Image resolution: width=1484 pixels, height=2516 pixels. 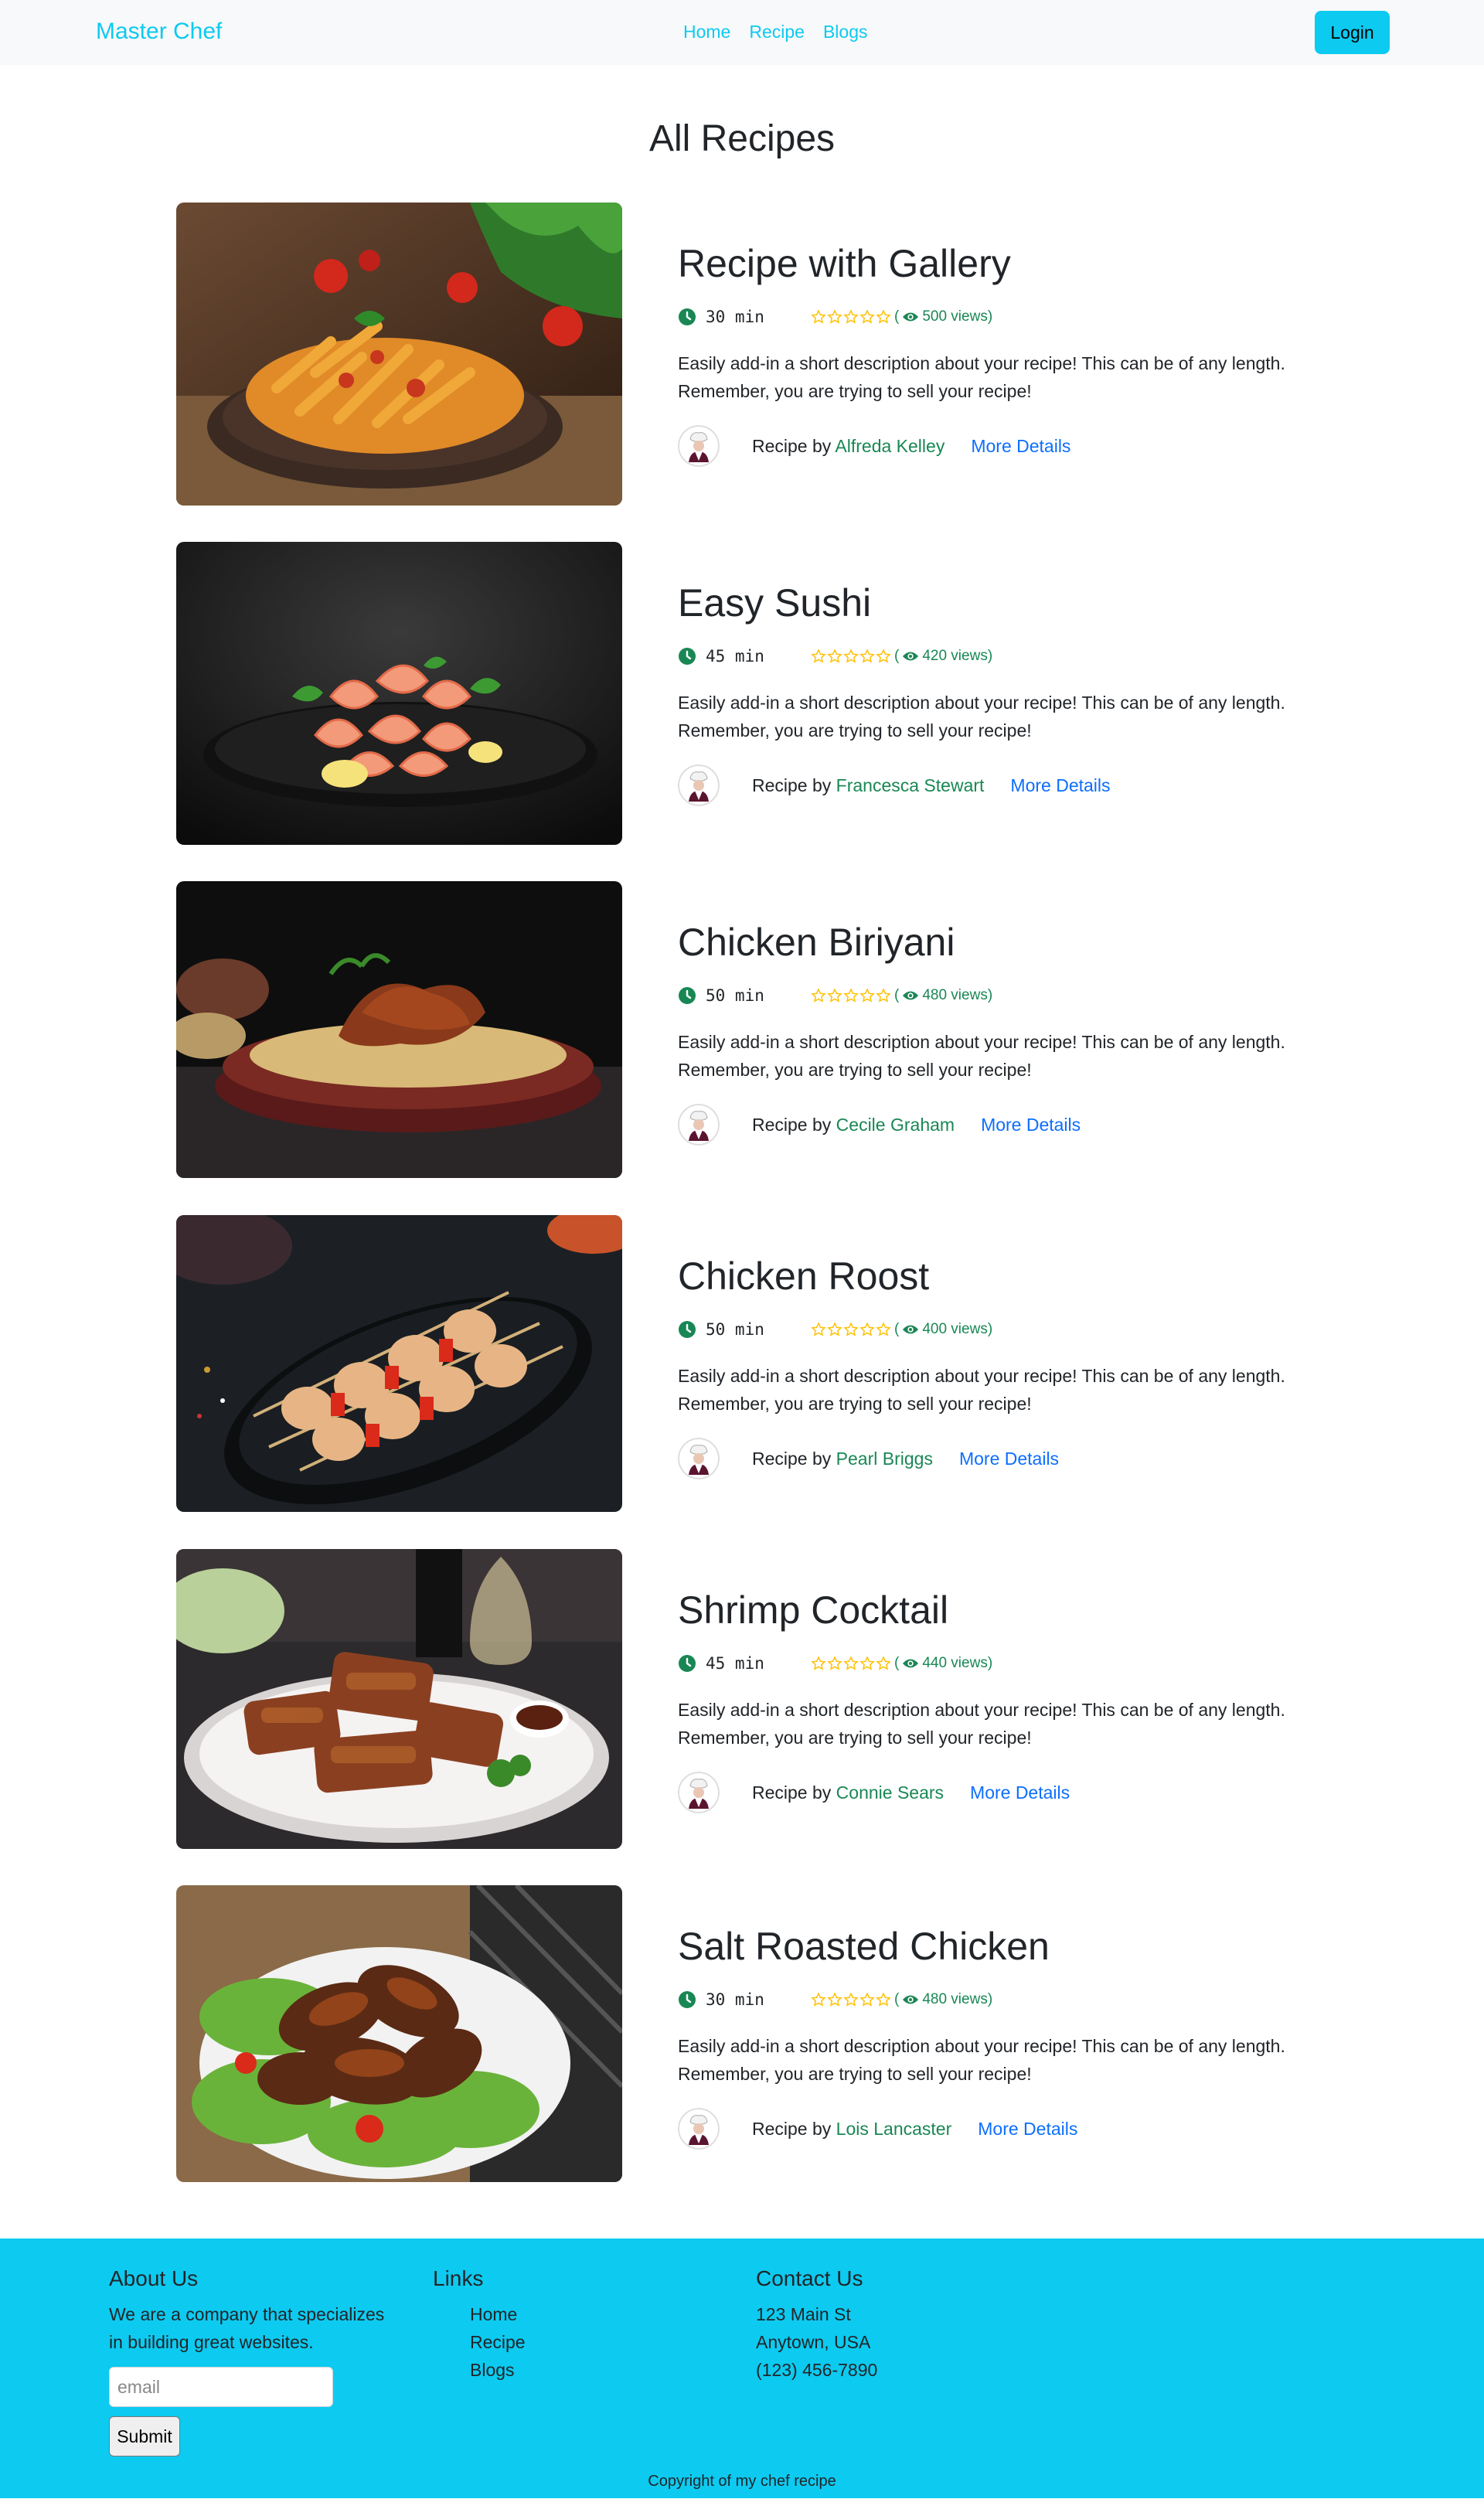 What do you see at coordinates (910, 785) in the screenshot?
I see `author-link: Francesca Stewart` at bounding box center [910, 785].